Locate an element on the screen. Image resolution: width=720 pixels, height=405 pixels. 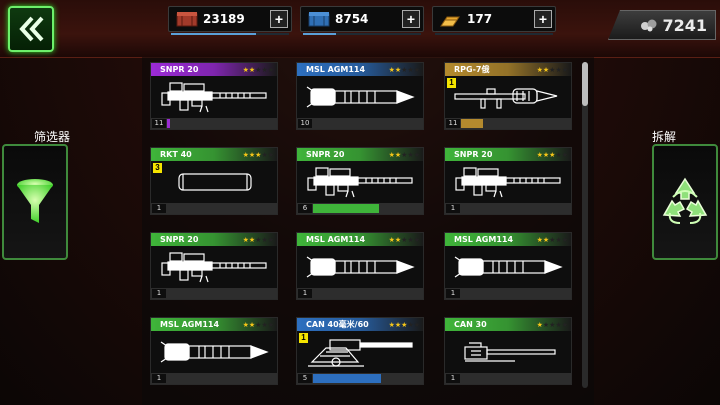
filter-button is located at coordinates (35, 202).